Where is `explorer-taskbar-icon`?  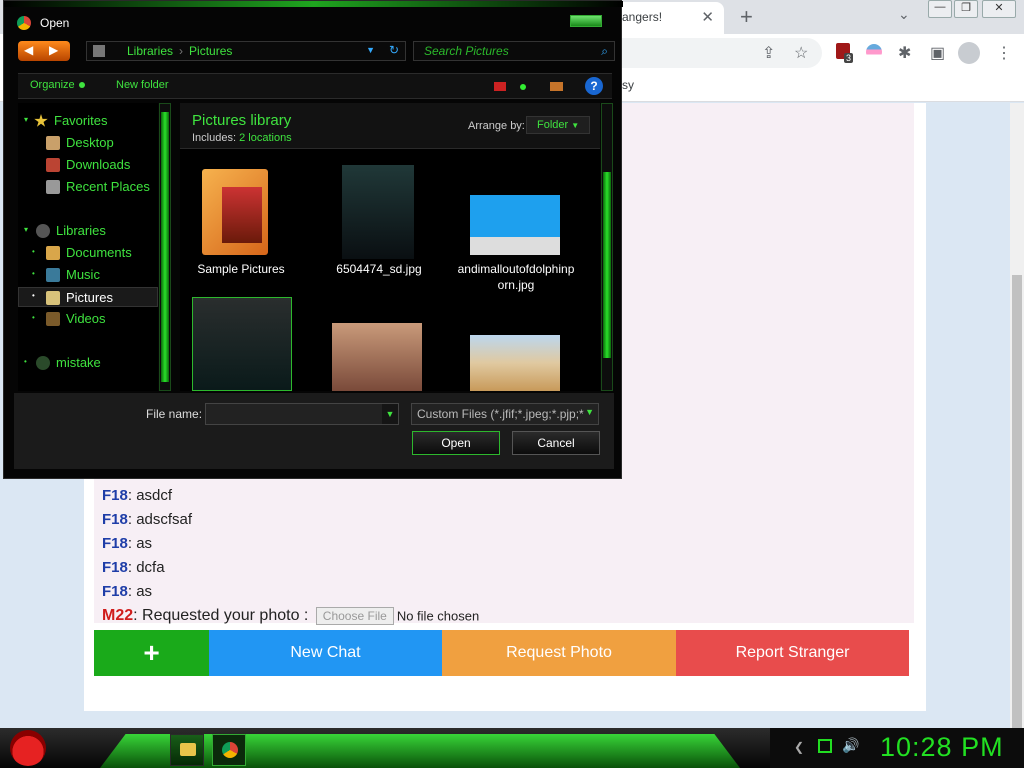
explorer-taskbar-icon is located at coordinates (187, 750).